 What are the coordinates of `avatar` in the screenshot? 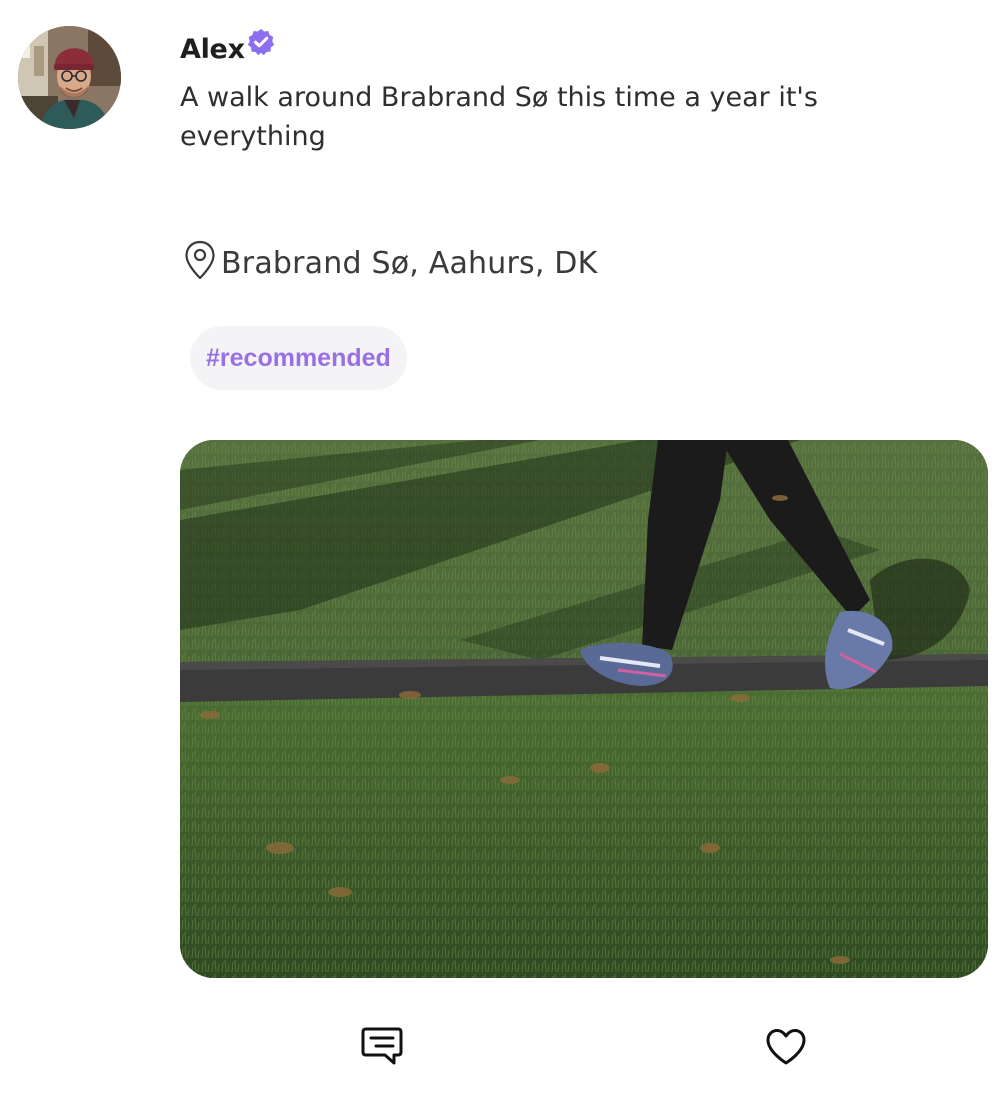 It's located at (69, 77).